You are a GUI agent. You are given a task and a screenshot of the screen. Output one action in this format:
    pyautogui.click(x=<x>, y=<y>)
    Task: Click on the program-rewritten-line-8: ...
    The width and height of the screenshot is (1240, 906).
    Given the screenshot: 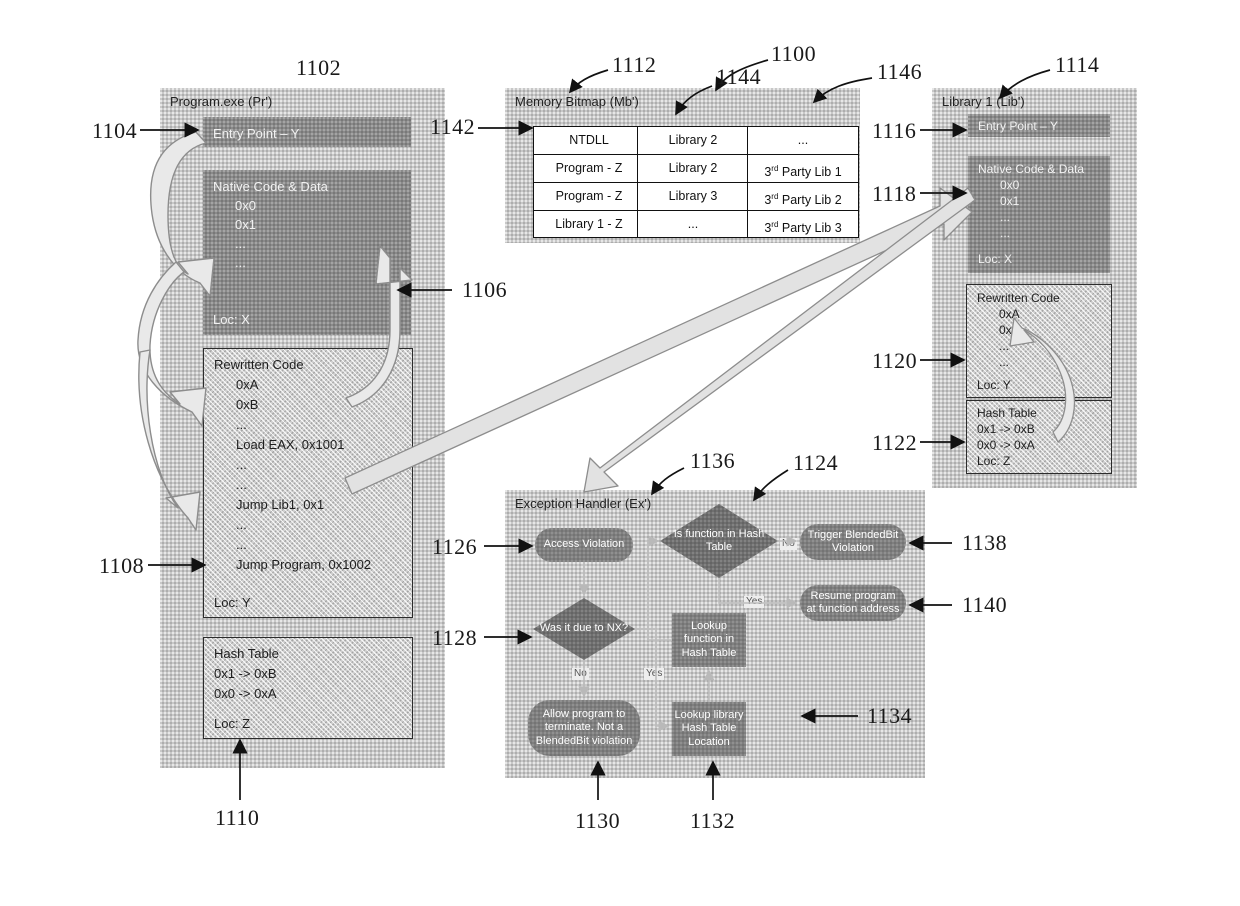 What is the action you would take?
    pyautogui.click(x=241, y=544)
    